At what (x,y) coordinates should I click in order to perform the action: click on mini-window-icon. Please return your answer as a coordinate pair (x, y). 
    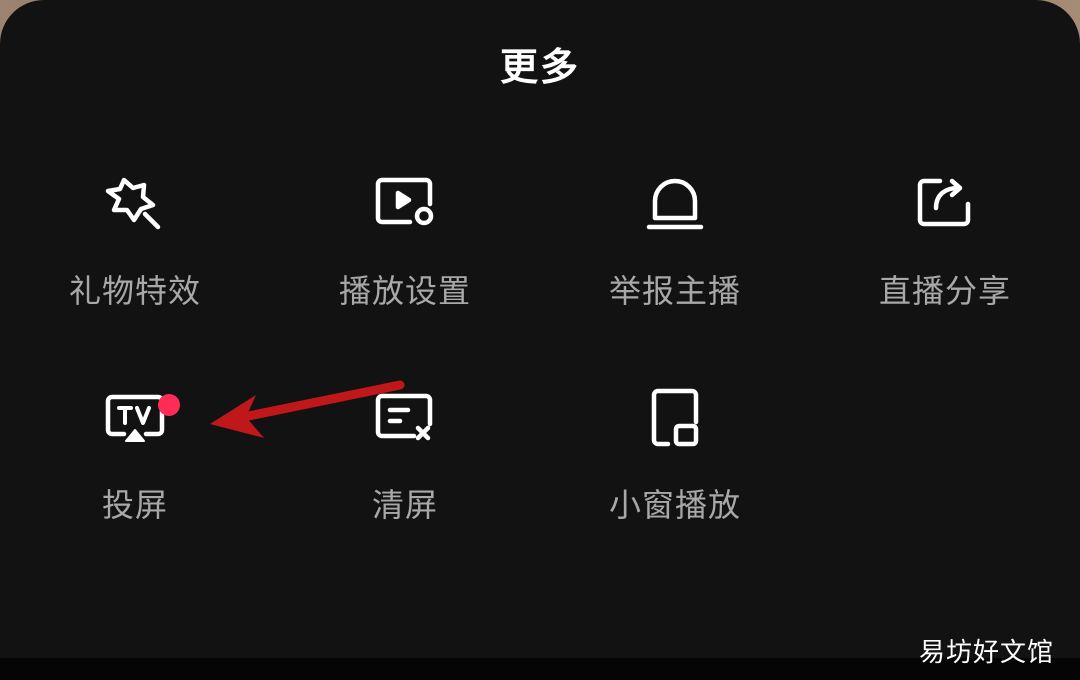
    Looking at the image, I should click on (675, 423).